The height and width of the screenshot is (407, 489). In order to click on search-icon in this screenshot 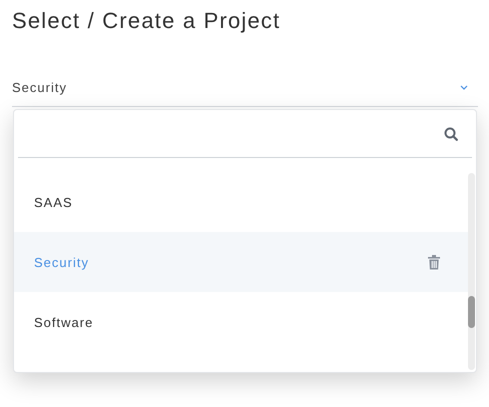, I will do `click(451, 133)`.